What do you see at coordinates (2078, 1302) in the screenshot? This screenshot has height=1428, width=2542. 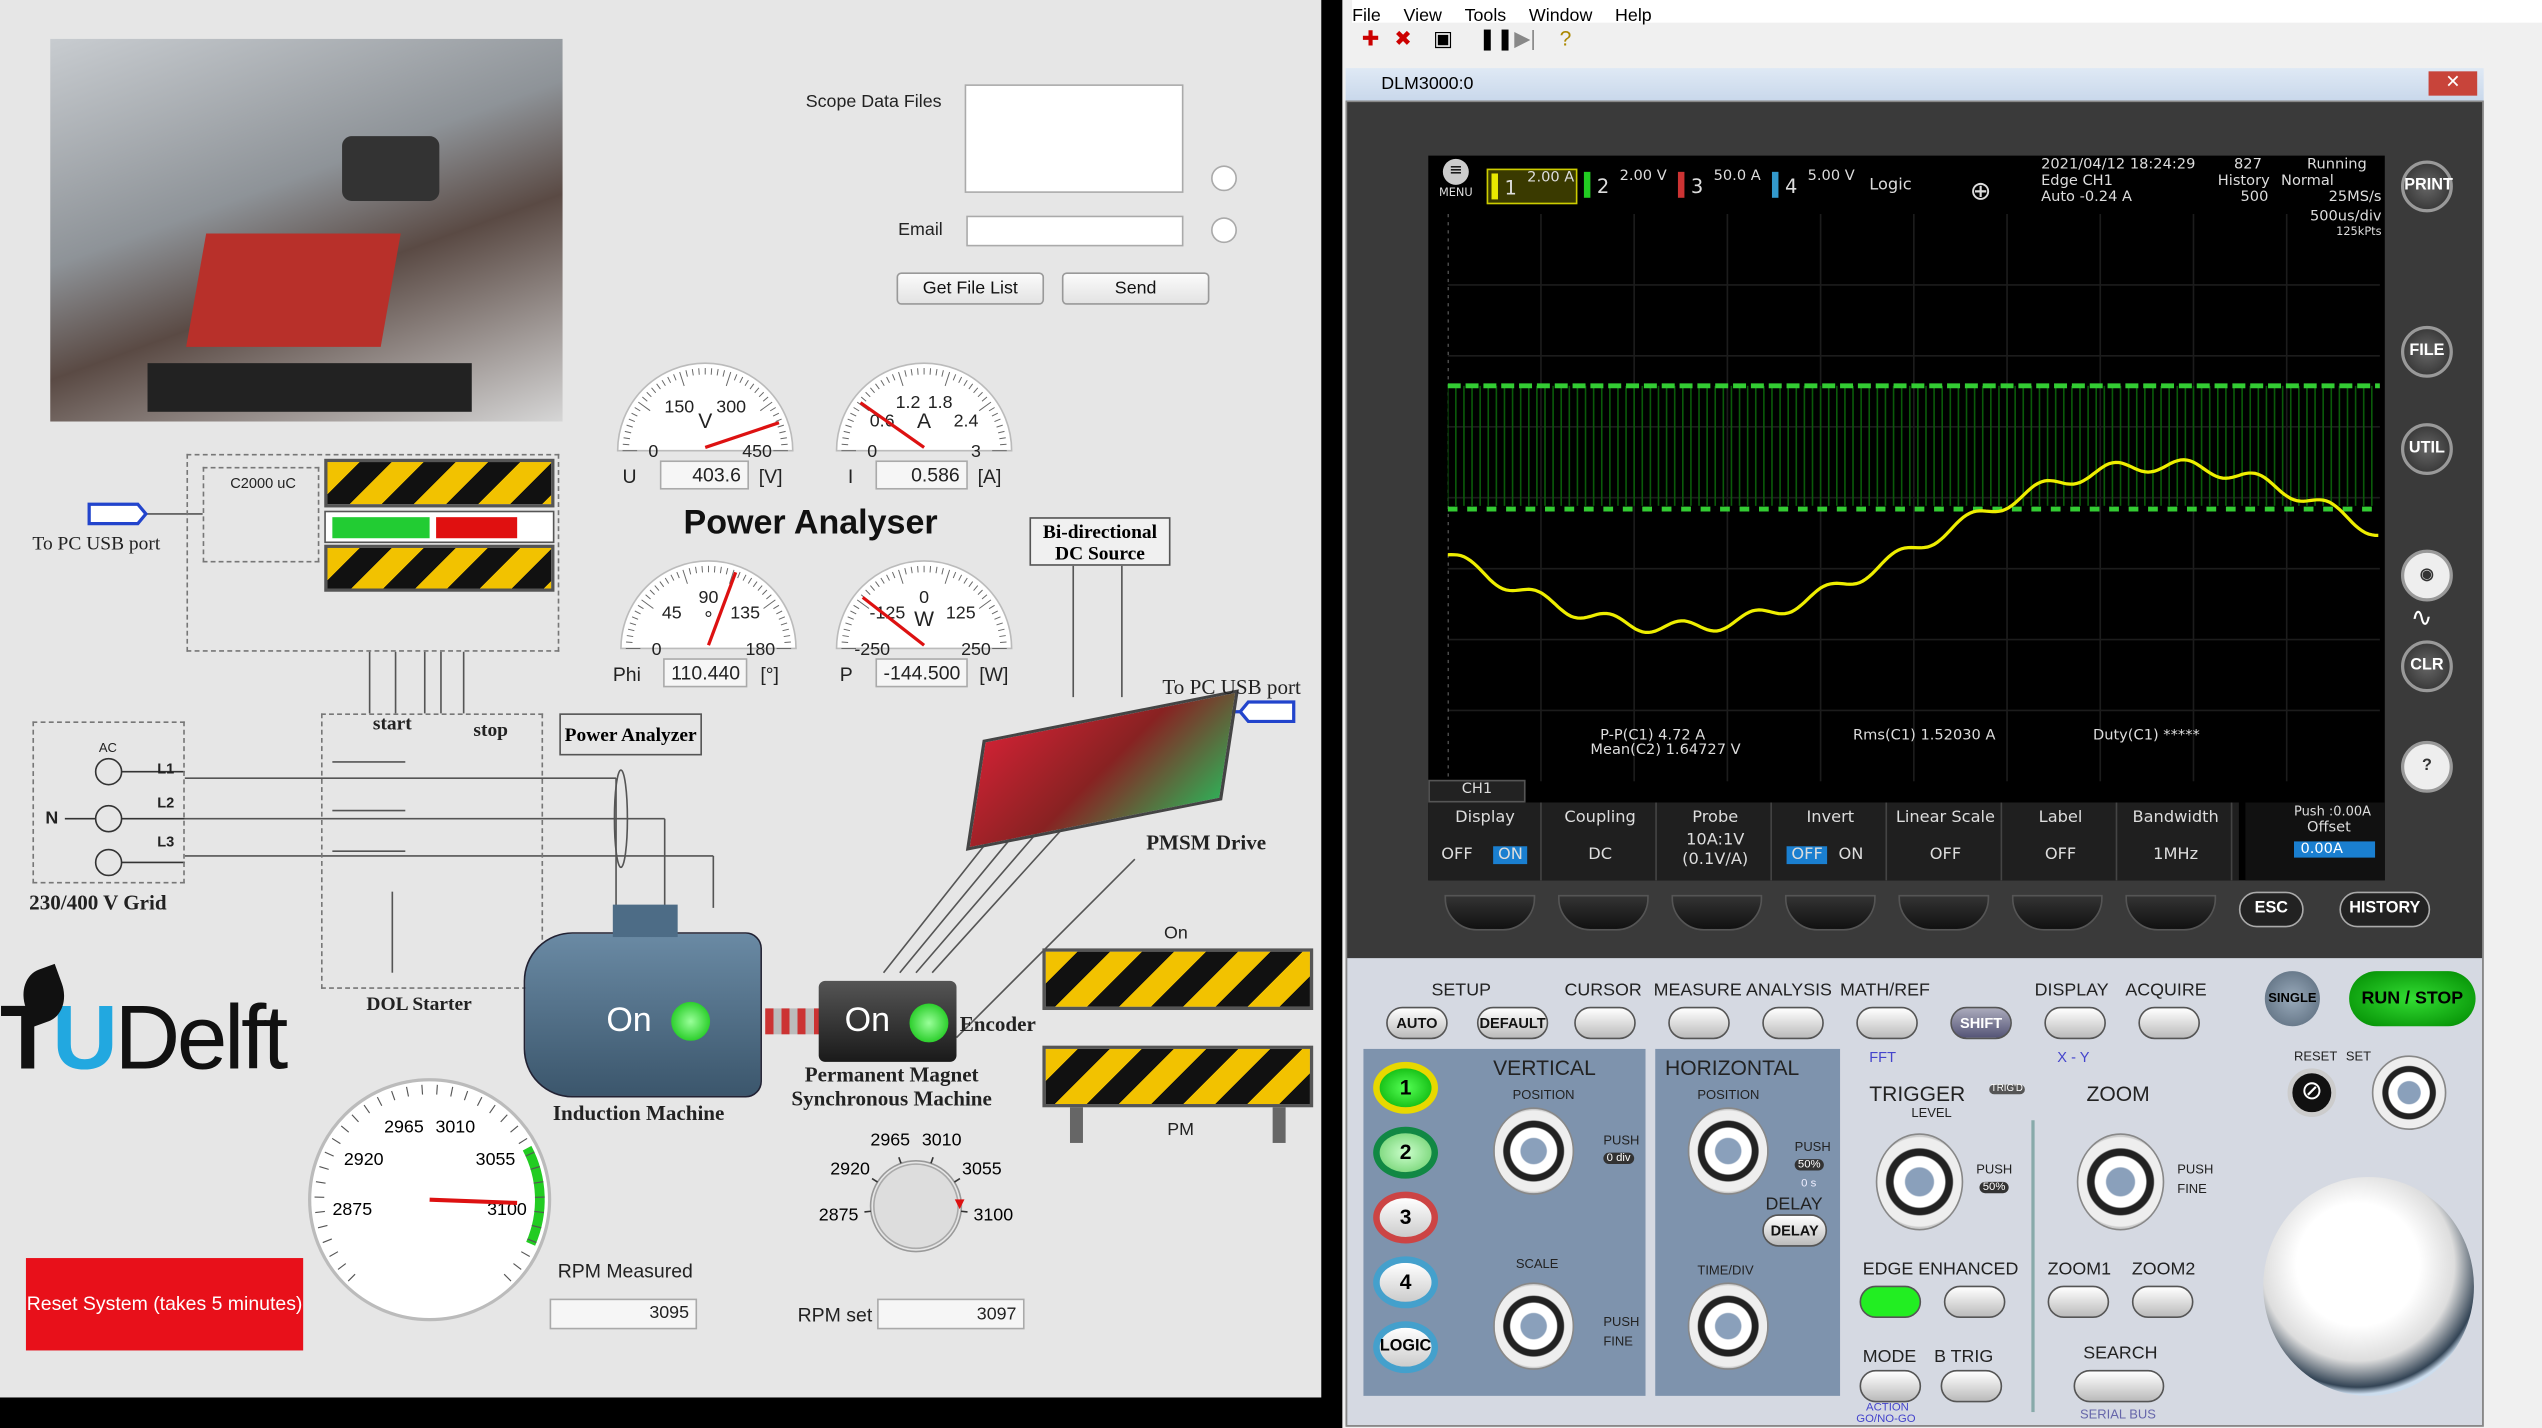 I see `zoom1-button` at bounding box center [2078, 1302].